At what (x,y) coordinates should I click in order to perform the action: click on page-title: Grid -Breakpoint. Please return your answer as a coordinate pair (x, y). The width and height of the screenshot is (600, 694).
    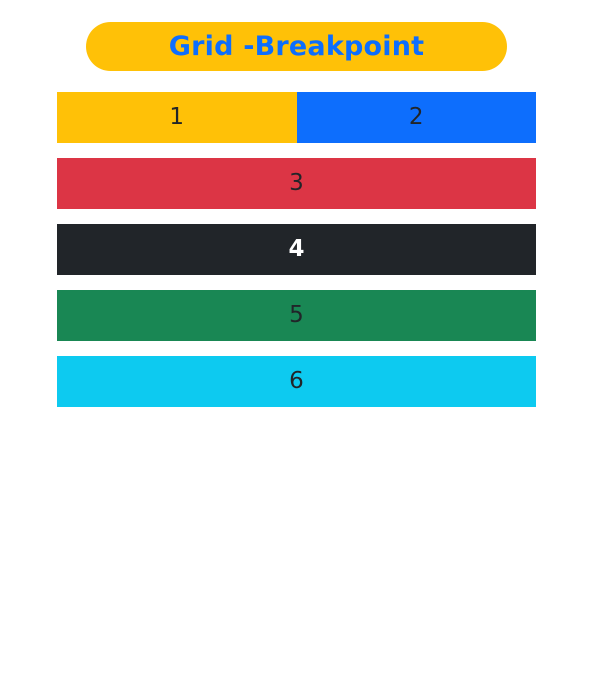
    Looking at the image, I should click on (296, 46).